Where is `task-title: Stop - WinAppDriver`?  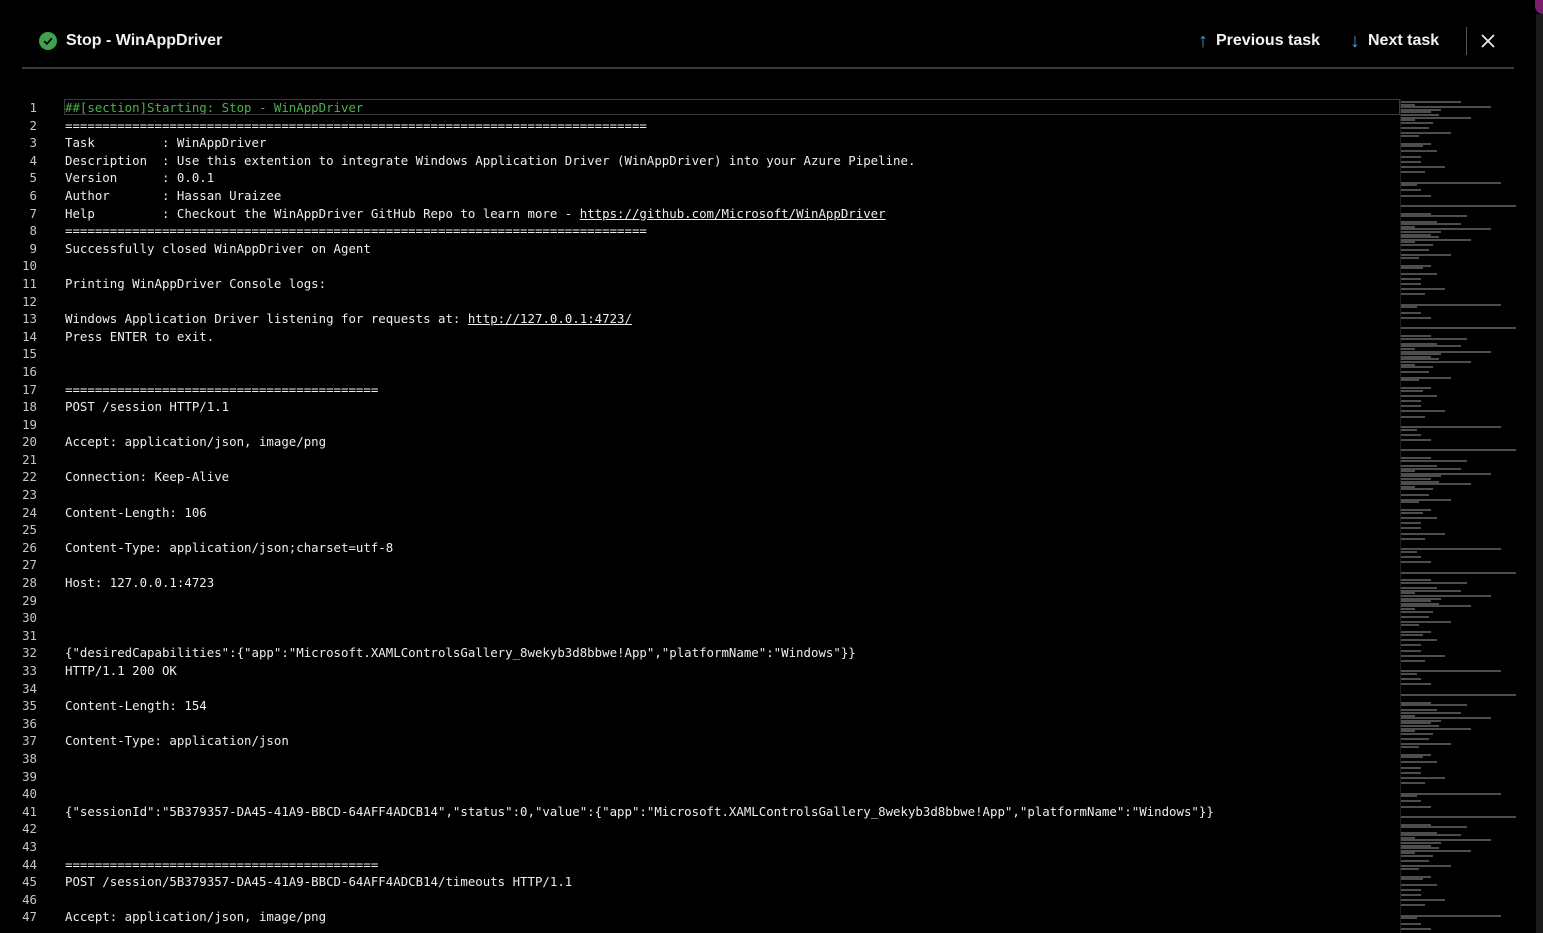 task-title: Stop - WinAppDriver is located at coordinates (144, 40).